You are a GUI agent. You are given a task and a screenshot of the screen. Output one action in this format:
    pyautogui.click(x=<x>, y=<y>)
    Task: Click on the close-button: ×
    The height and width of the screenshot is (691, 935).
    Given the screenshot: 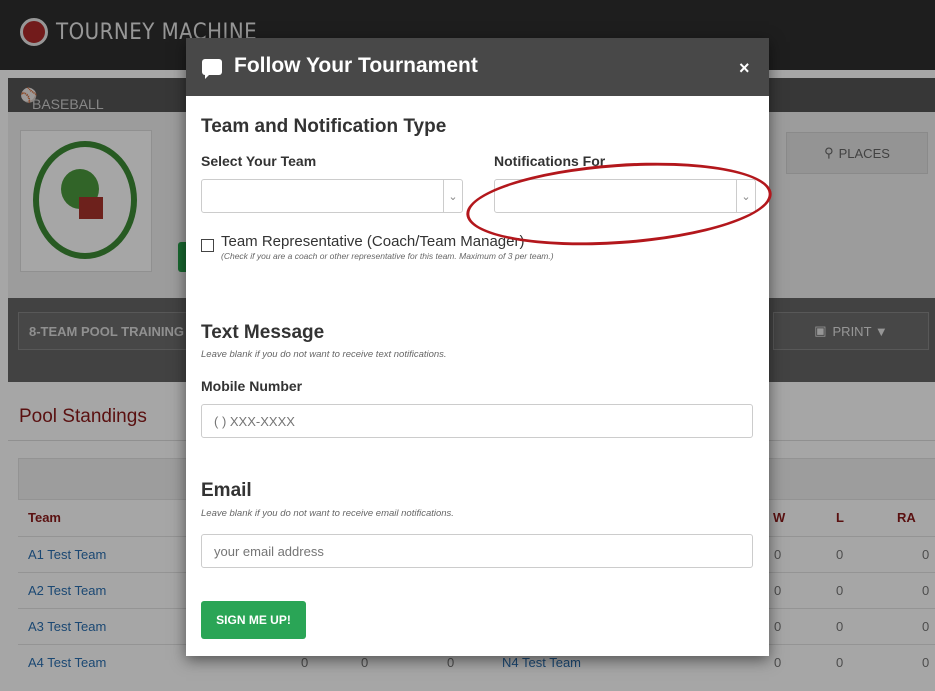 What is the action you would take?
    pyautogui.click(x=744, y=68)
    